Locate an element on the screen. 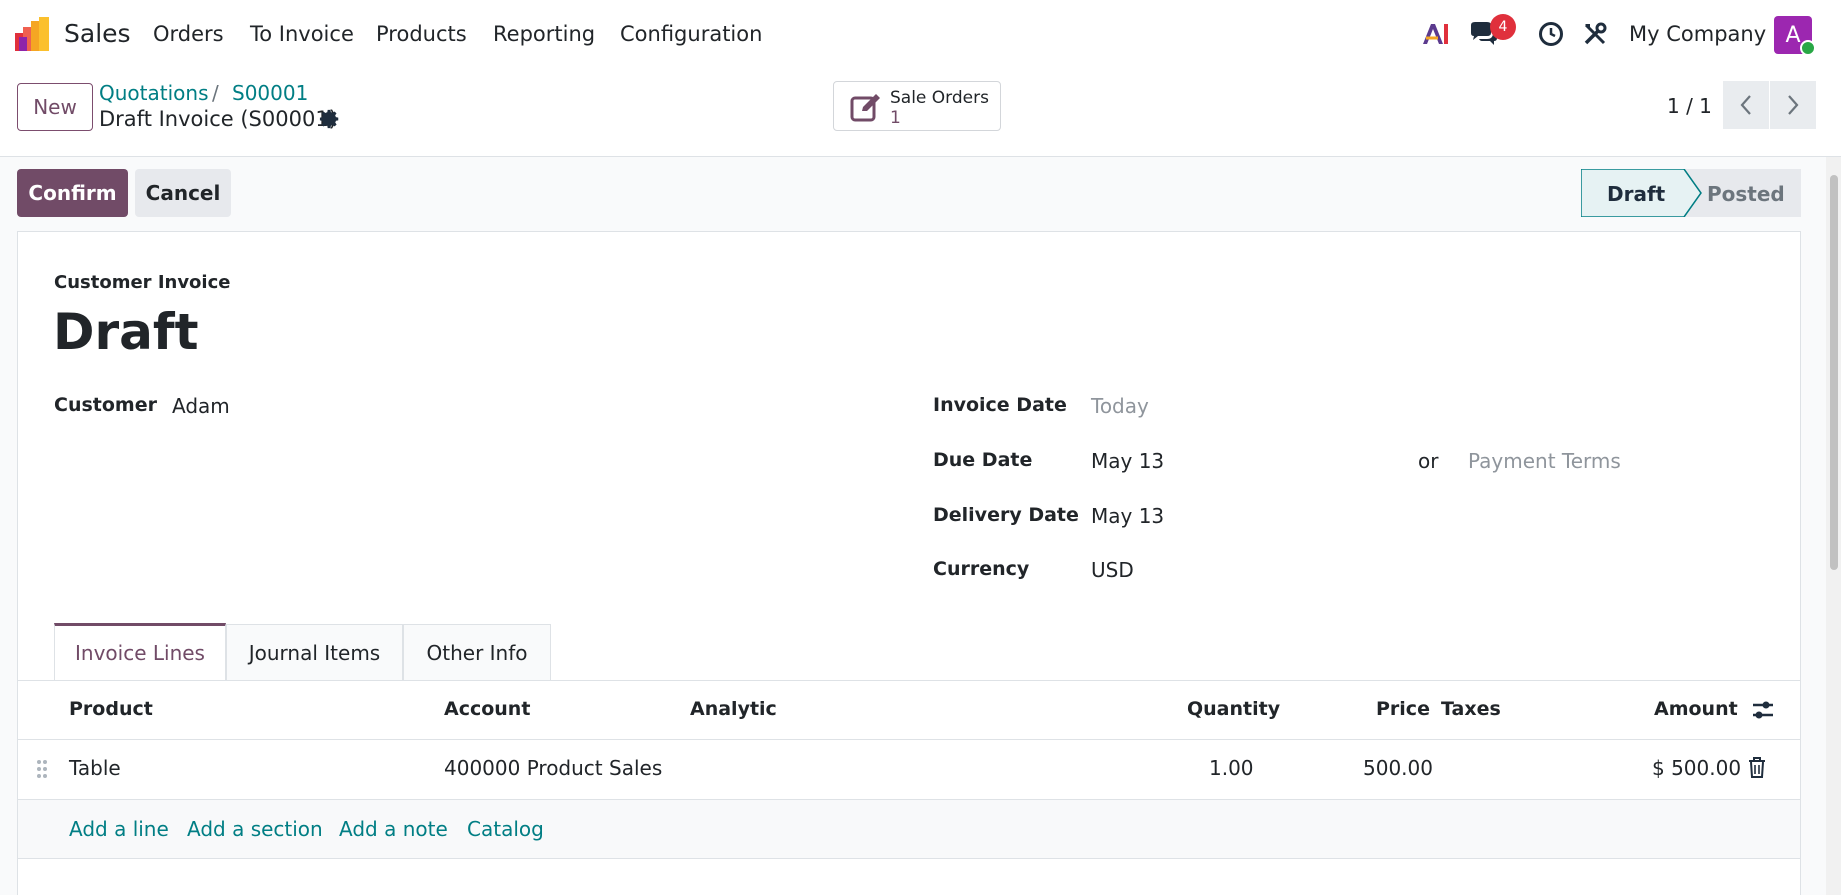 The width and height of the screenshot is (1841, 895). catalog-link: Catalog is located at coordinates (505, 829).